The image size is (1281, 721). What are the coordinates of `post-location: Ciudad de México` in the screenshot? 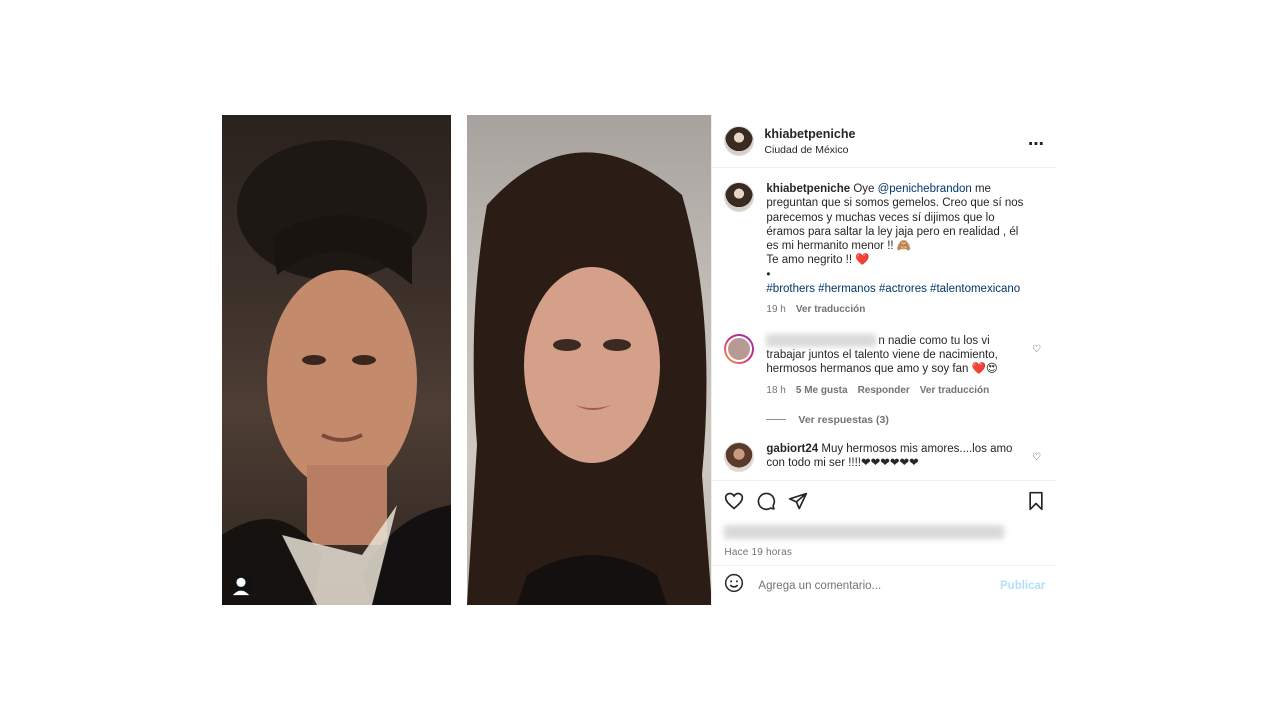 It's located at (809, 150).